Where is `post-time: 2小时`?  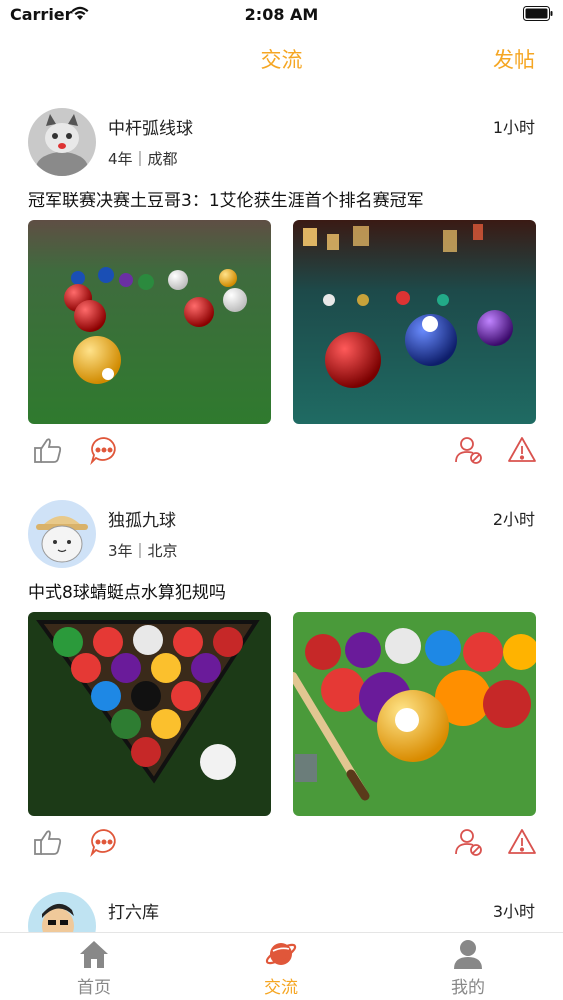 post-time: 2小时 is located at coordinates (513, 519).